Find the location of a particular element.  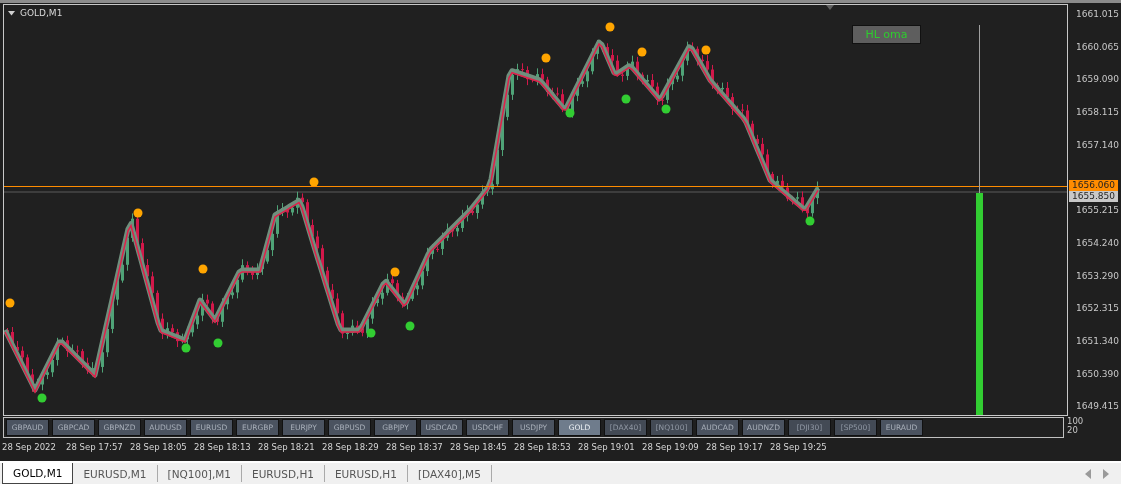

chart-symbol: GOLD,M1 is located at coordinates (41, 13).